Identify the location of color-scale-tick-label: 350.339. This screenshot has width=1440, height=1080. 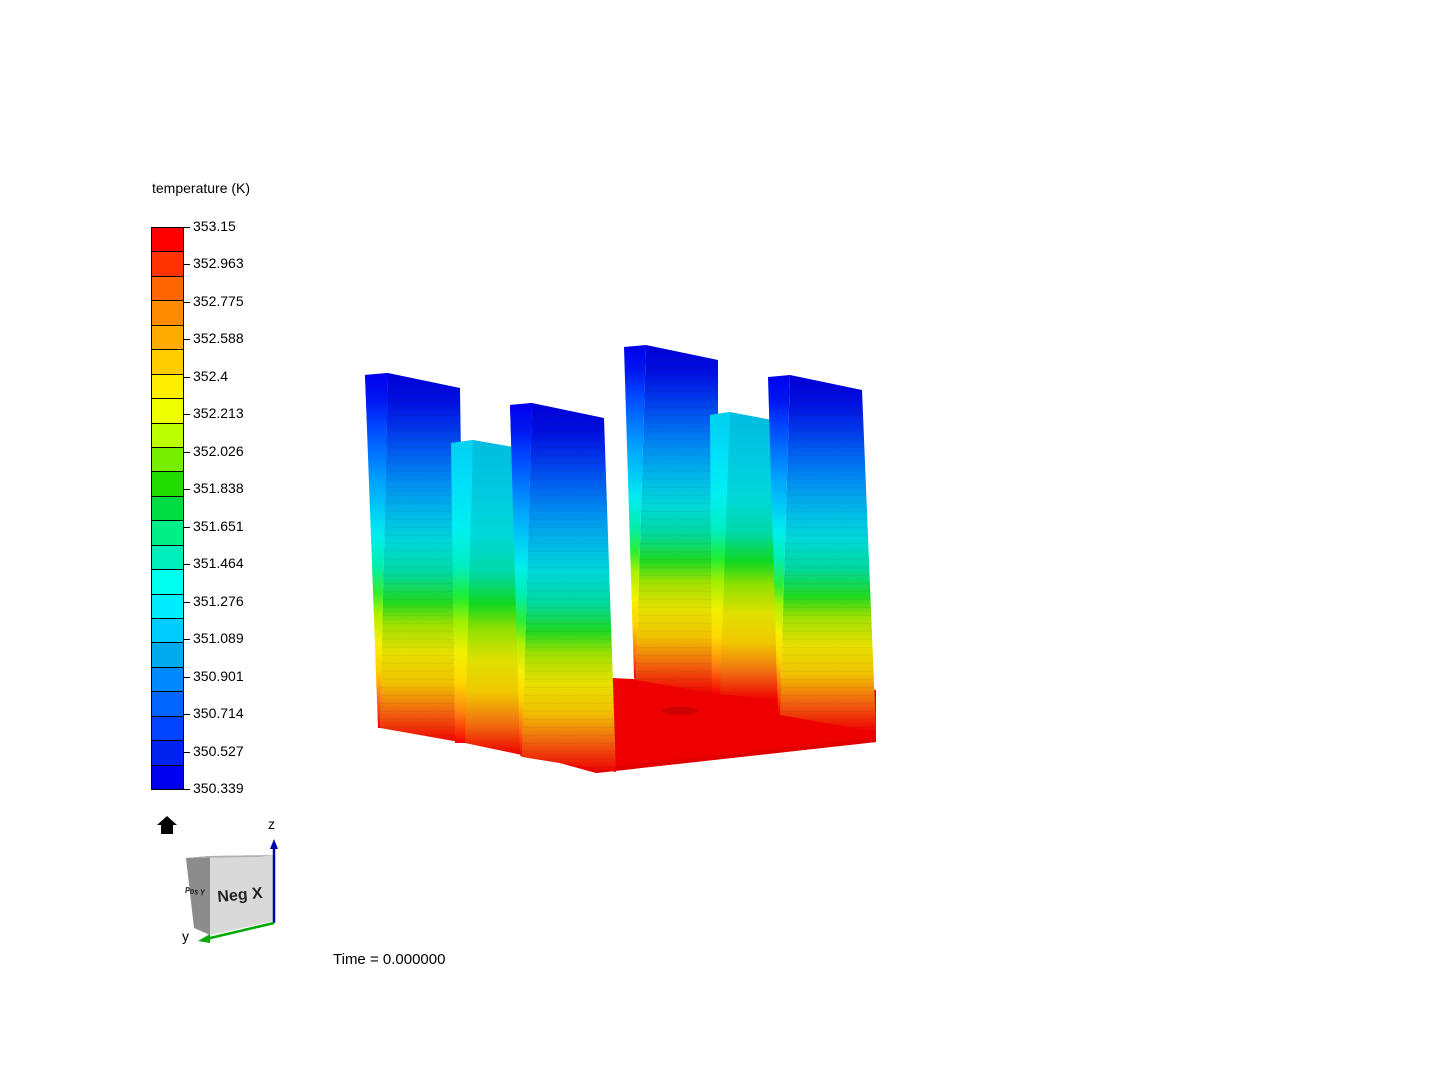
(218, 788).